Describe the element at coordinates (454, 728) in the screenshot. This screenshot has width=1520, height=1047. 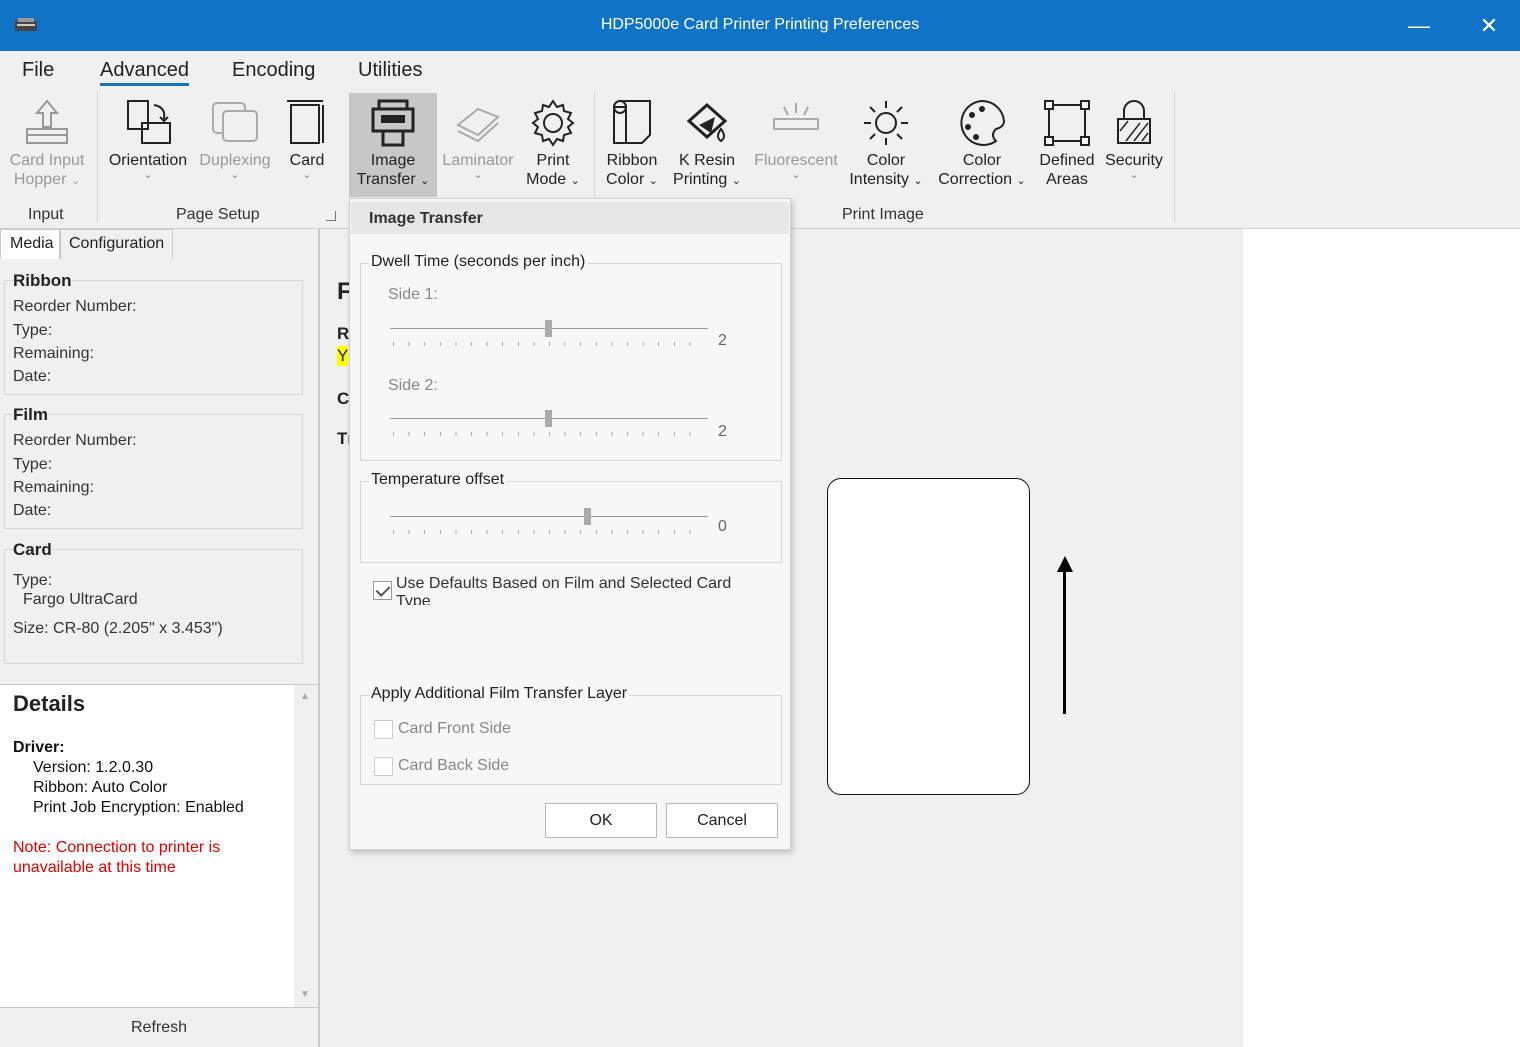
I see `card-front-side-label: Card Front Side` at that location.